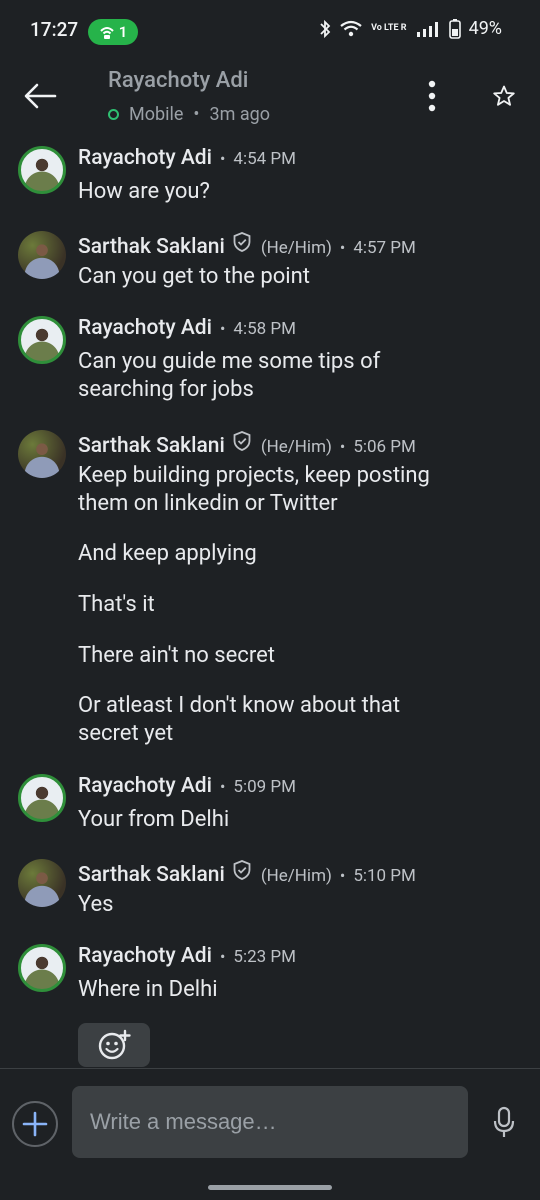 This screenshot has width=540, height=1200. Describe the element at coordinates (106, 33) in the screenshot. I see `hotspot-icon` at that location.